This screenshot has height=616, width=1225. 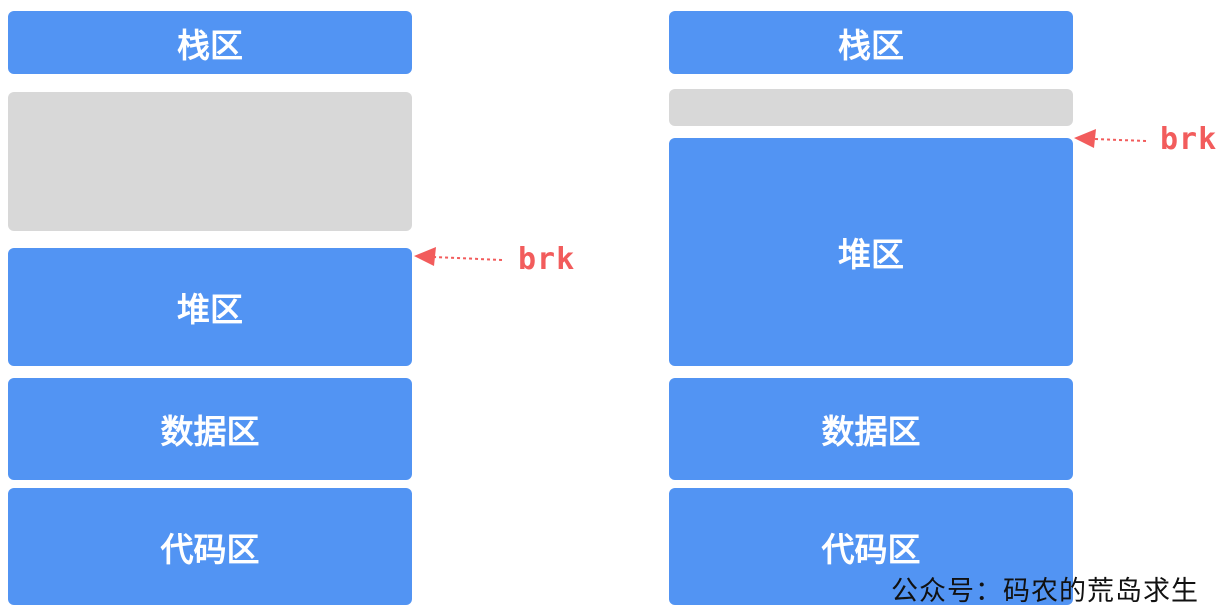 I want to click on right-stack-segment: 栈区, so click(x=871, y=42).